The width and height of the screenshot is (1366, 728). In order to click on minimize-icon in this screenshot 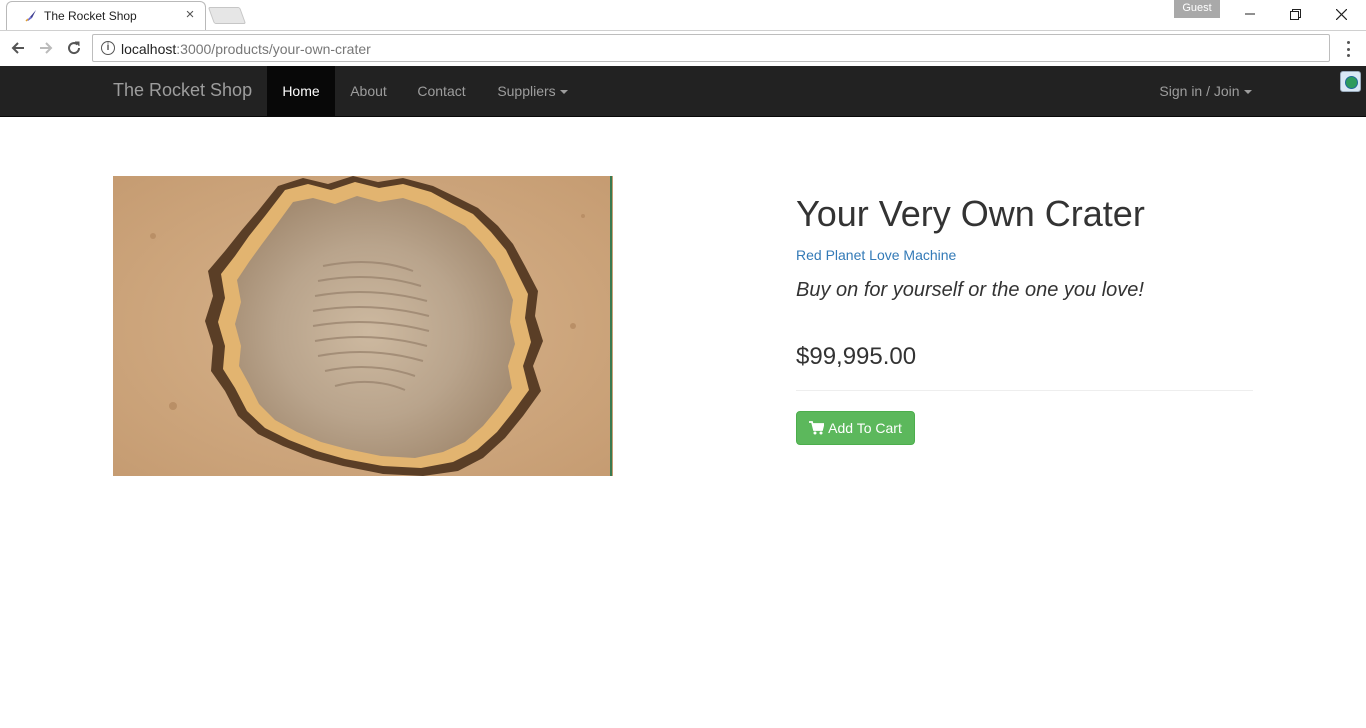, I will do `click(1250, 14)`.